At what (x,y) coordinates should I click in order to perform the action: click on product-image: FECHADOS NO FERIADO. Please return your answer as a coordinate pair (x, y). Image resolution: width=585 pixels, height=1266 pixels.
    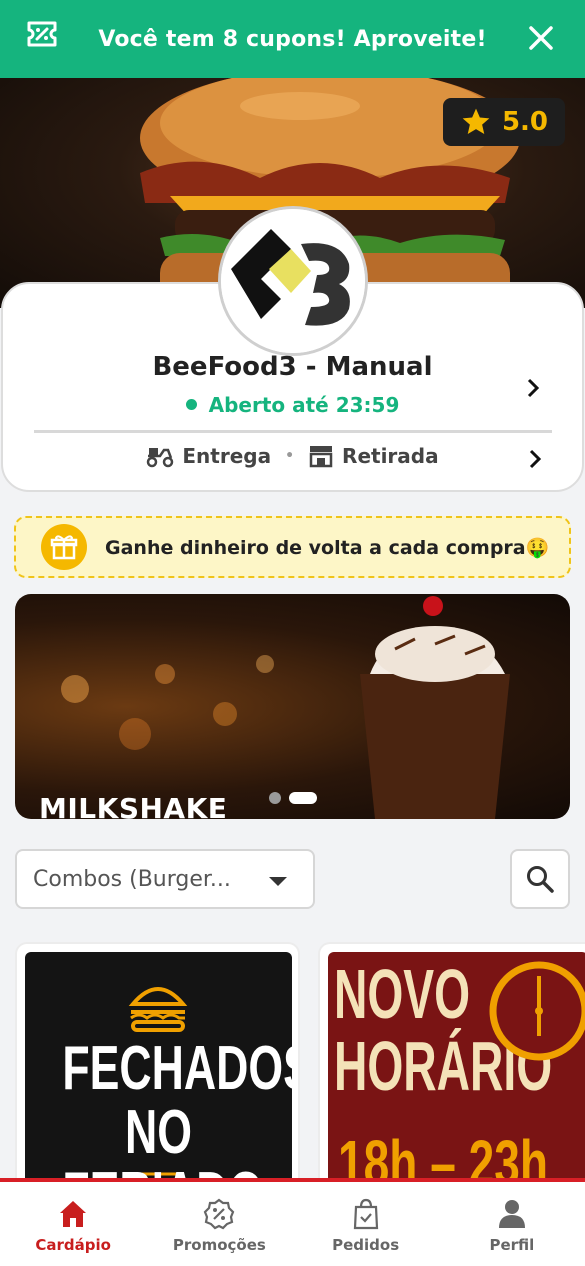
    Looking at the image, I should click on (158, 1071).